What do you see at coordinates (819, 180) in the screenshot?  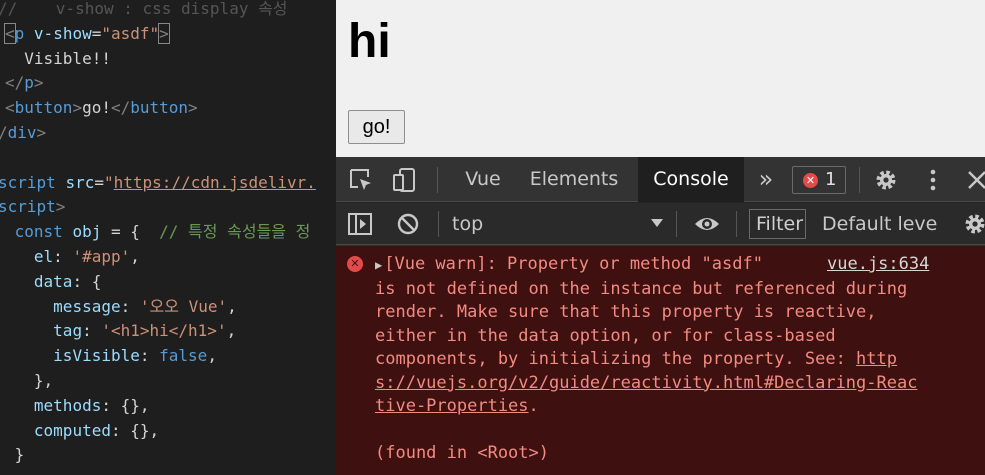 I see `error-count-badge: ✕ 1` at bounding box center [819, 180].